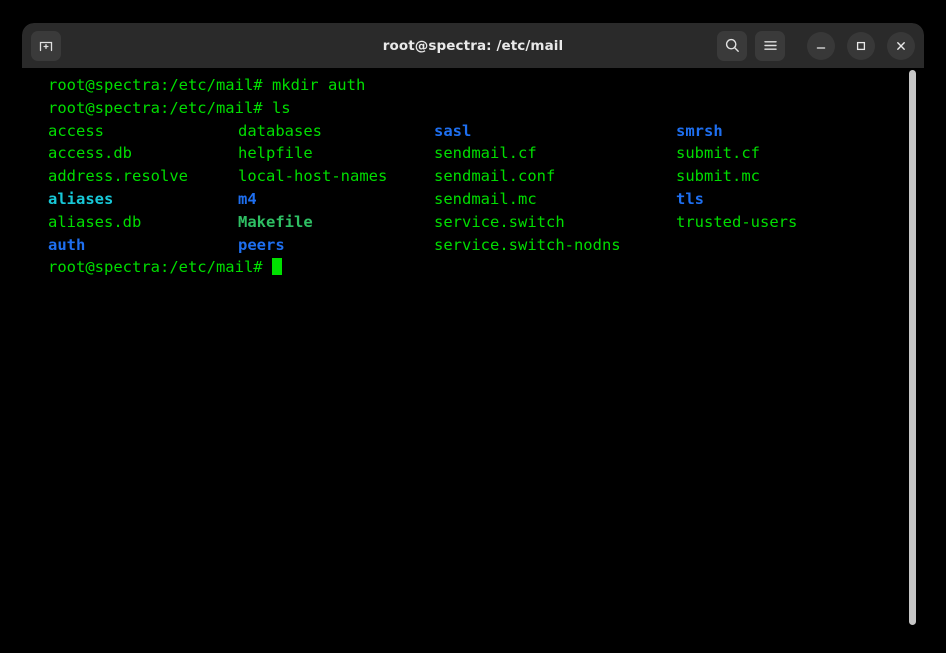  What do you see at coordinates (118, 176) in the screenshot?
I see `ls-entry-file: address.resolve` at bounding box center [118, 176].